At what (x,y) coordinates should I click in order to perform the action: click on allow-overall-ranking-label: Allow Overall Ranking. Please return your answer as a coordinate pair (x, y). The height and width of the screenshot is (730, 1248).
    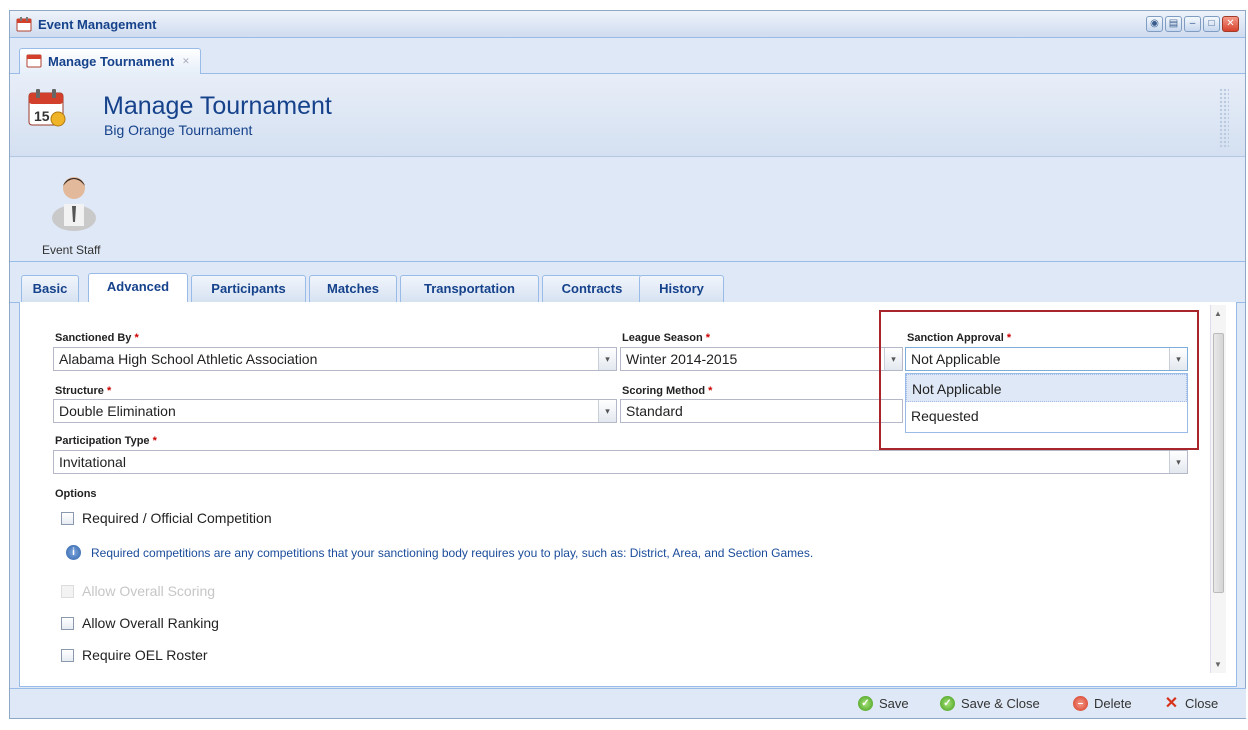
    Looking at the image, I should click on (150, 623).